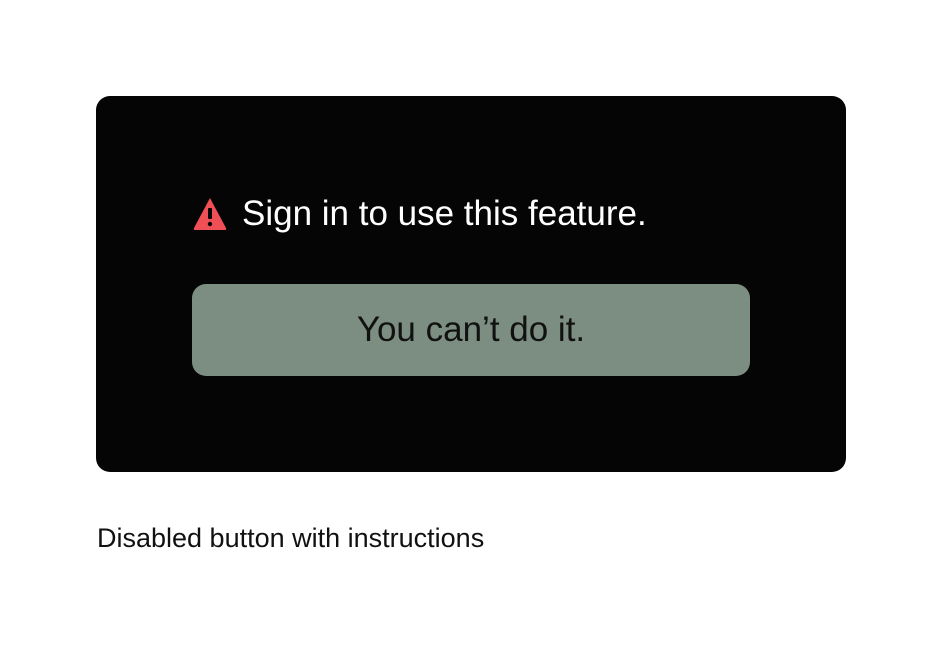 This screenshot has height=650, width=942. What do you see at coordinates (291, 538) in the screenshot?
I see `example-caption: Disabled button with instructions` at bounding box center [291, 538].